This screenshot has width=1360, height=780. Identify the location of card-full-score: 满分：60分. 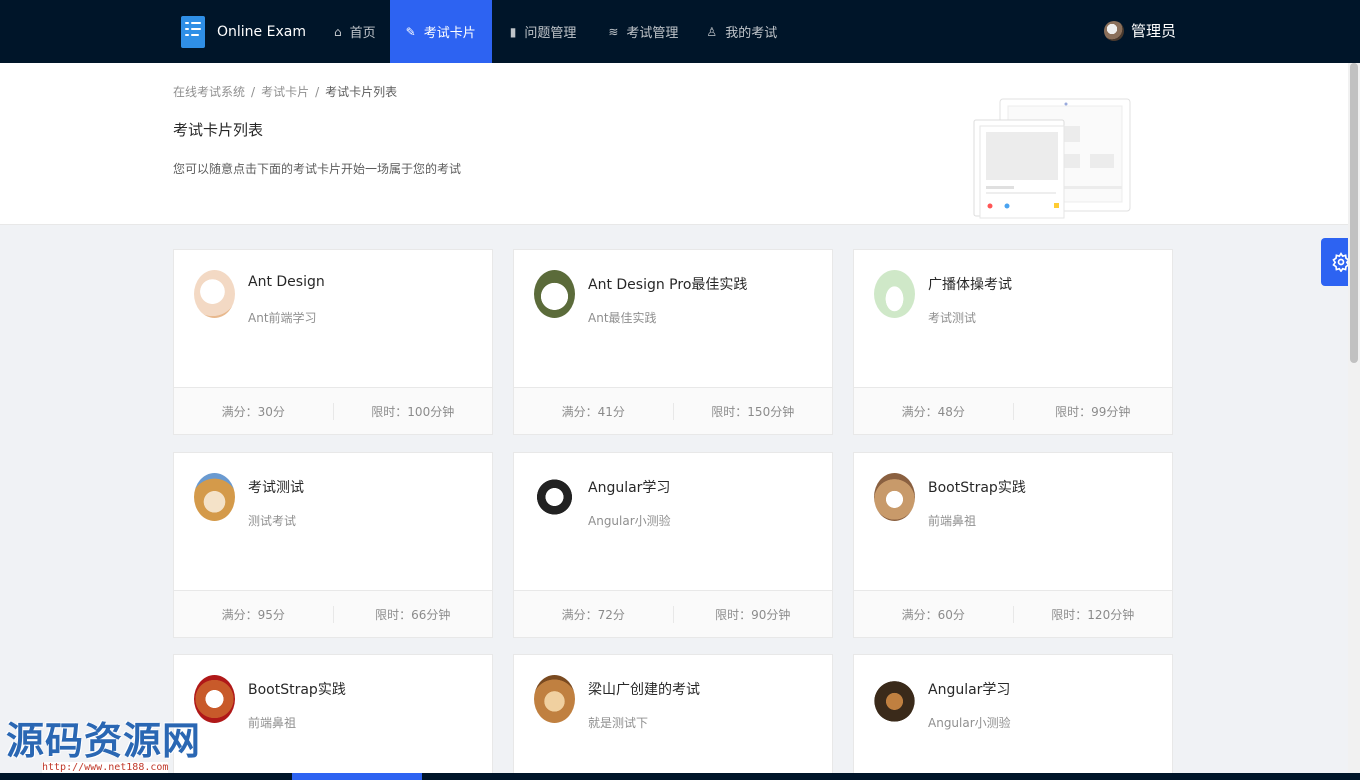
(933, 614).